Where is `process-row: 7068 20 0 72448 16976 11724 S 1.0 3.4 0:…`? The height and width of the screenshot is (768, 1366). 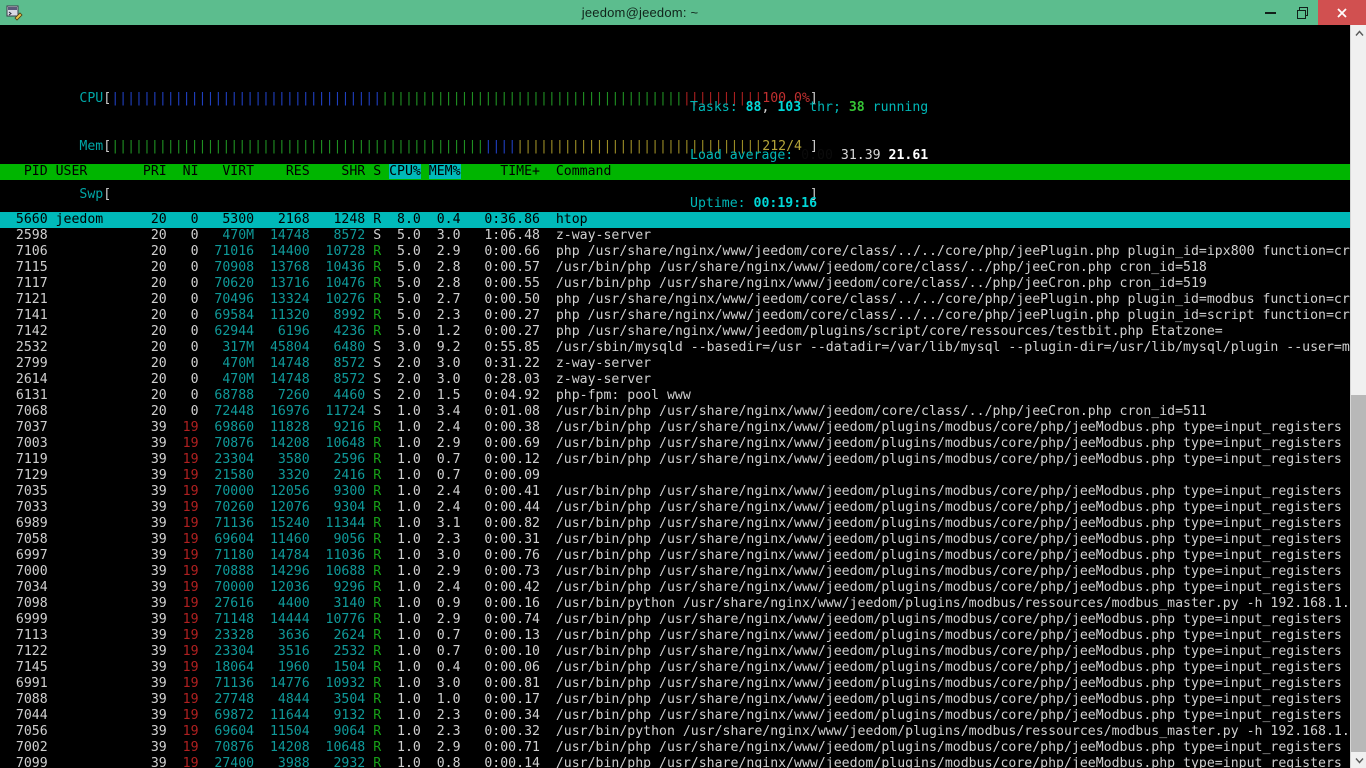 process-row: 7068 20 0 72448 16976 11724 S 1.0 3.4 0:… is located at coordinates (675, 412).